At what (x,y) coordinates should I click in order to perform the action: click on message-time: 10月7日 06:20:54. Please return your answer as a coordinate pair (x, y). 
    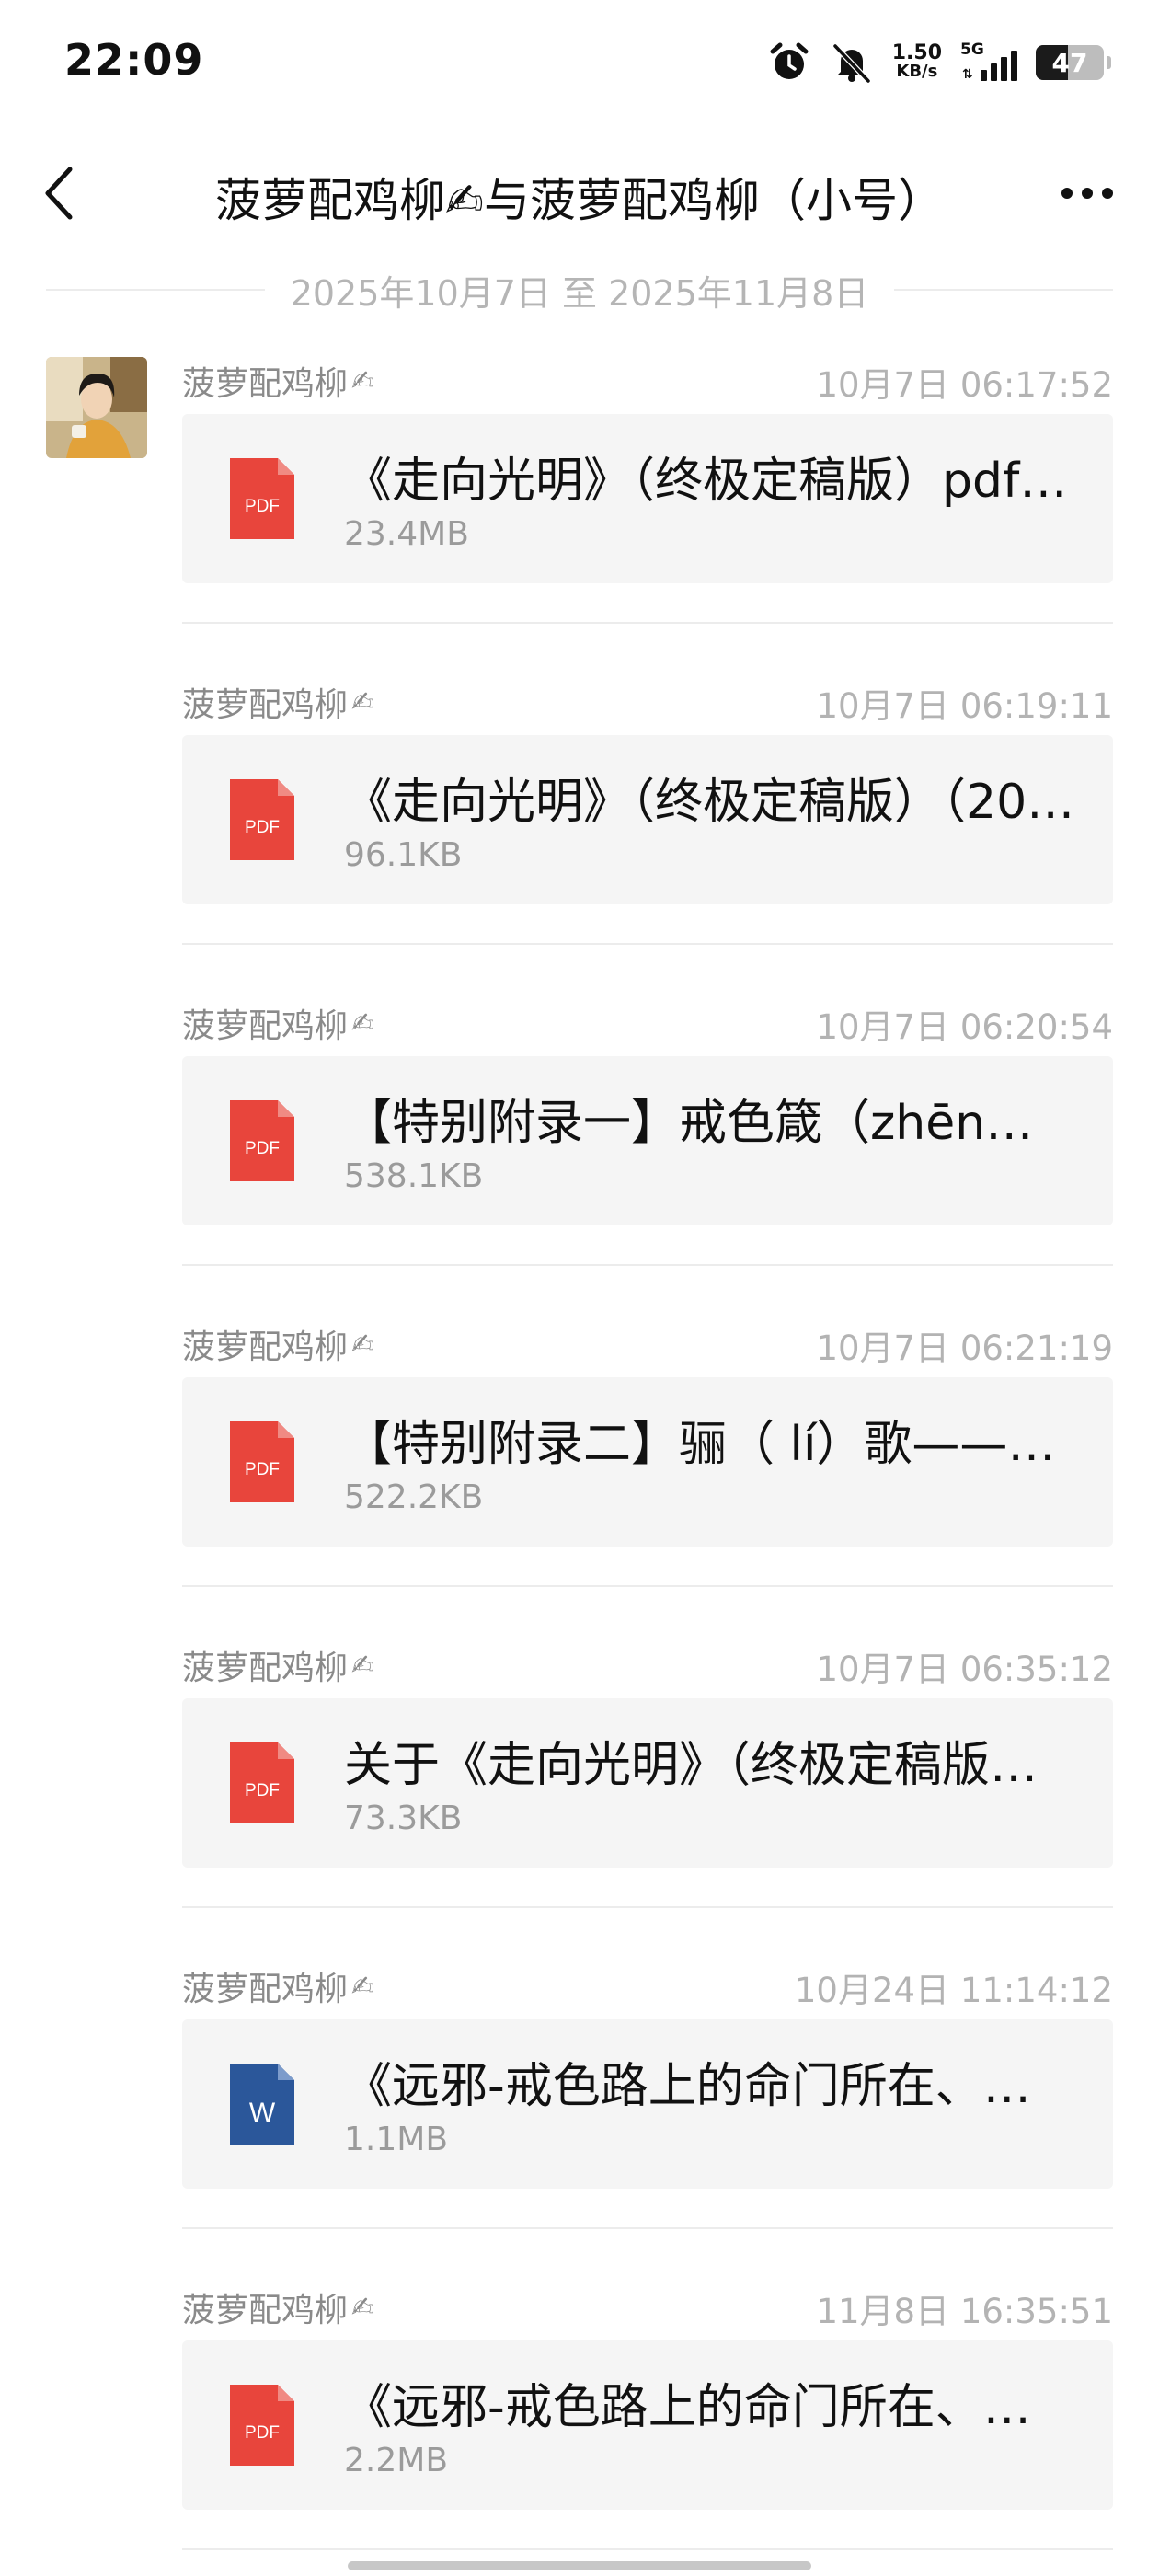
    Looking at the image, I should click on (964, 1027).